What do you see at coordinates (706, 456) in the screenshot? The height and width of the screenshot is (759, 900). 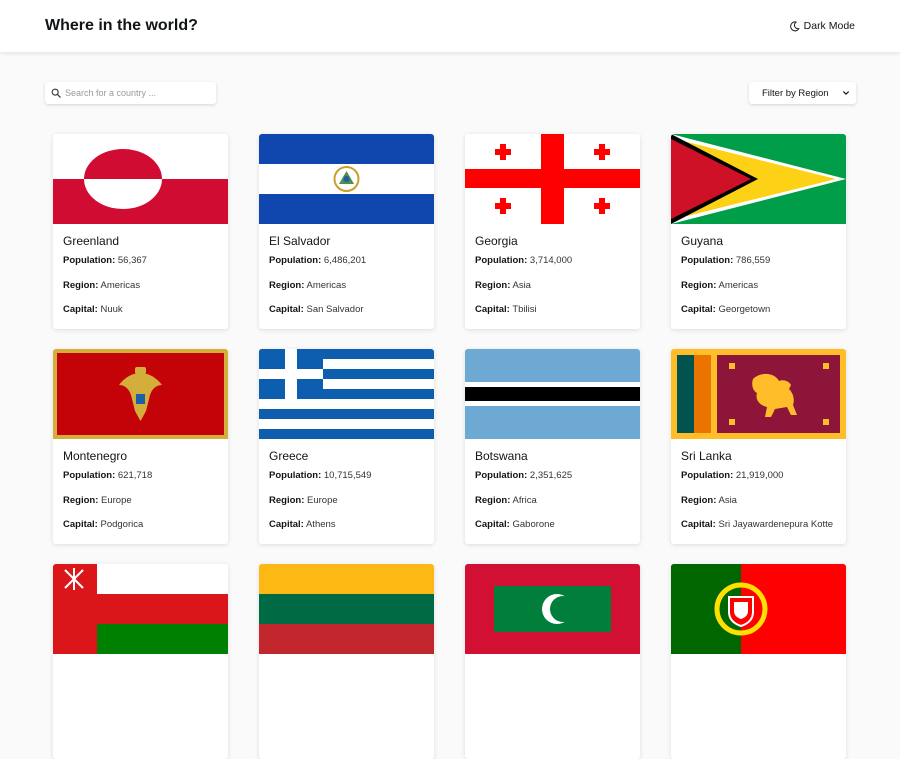 I see `country-name: Sri Lanka` at bounding box center [706, 456].